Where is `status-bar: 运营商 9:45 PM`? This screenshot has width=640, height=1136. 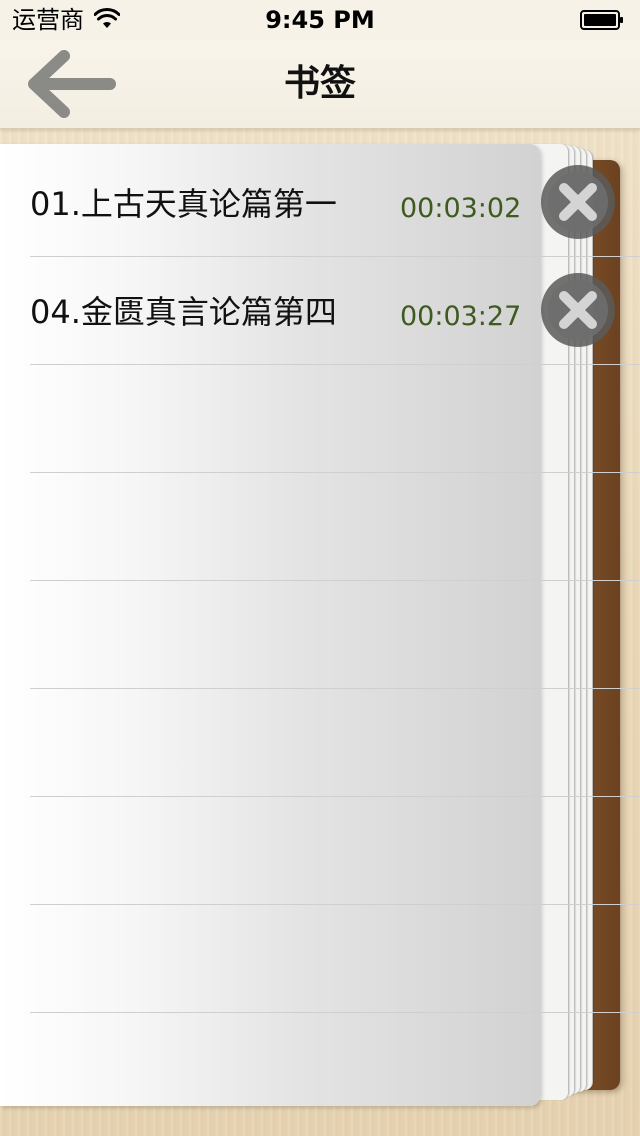 status-bar: 运营商 9:45 PM is located at coordinates (320, 20).